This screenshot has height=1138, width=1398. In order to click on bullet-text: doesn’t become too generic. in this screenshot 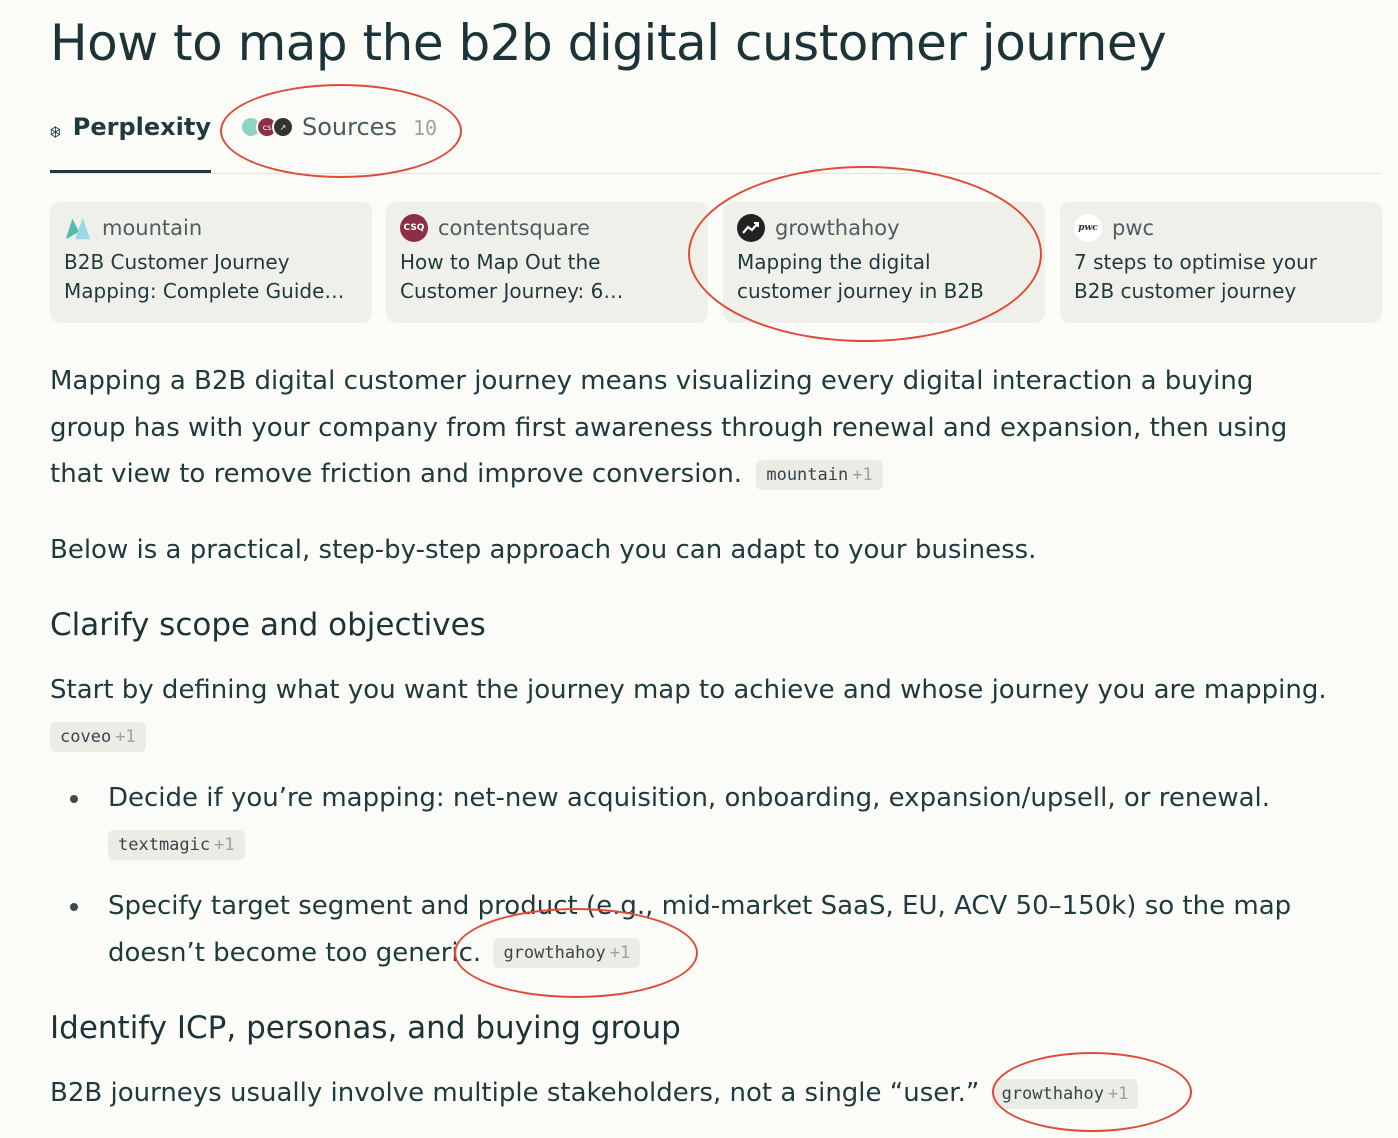, I will do `click(295, 952)`.